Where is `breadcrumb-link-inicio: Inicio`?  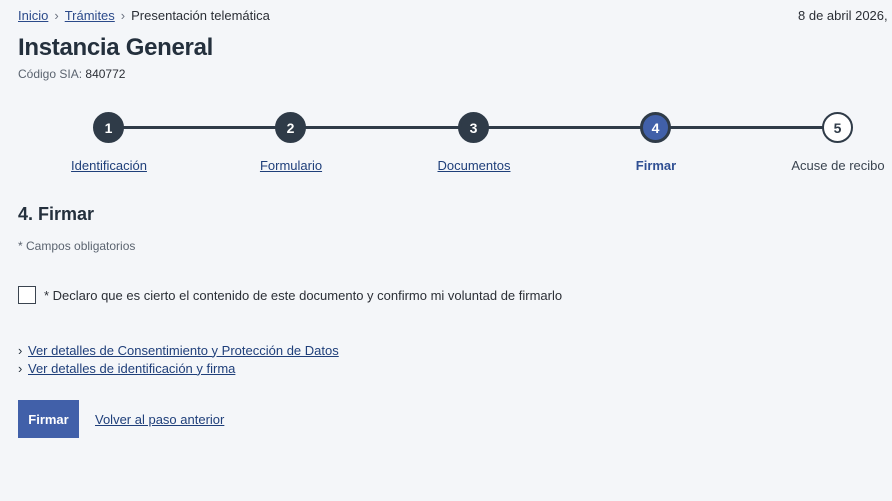
breadcrumb-link-inicio: Inicio is located at coordinates (33, 15).